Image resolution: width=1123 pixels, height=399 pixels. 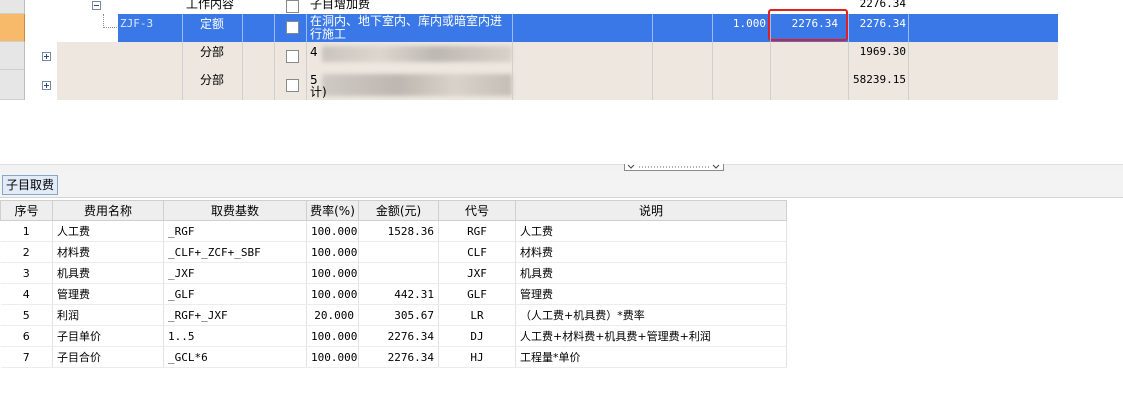 I want to click on cell-fee-name: 子目合价, so click(x=108, y=357).